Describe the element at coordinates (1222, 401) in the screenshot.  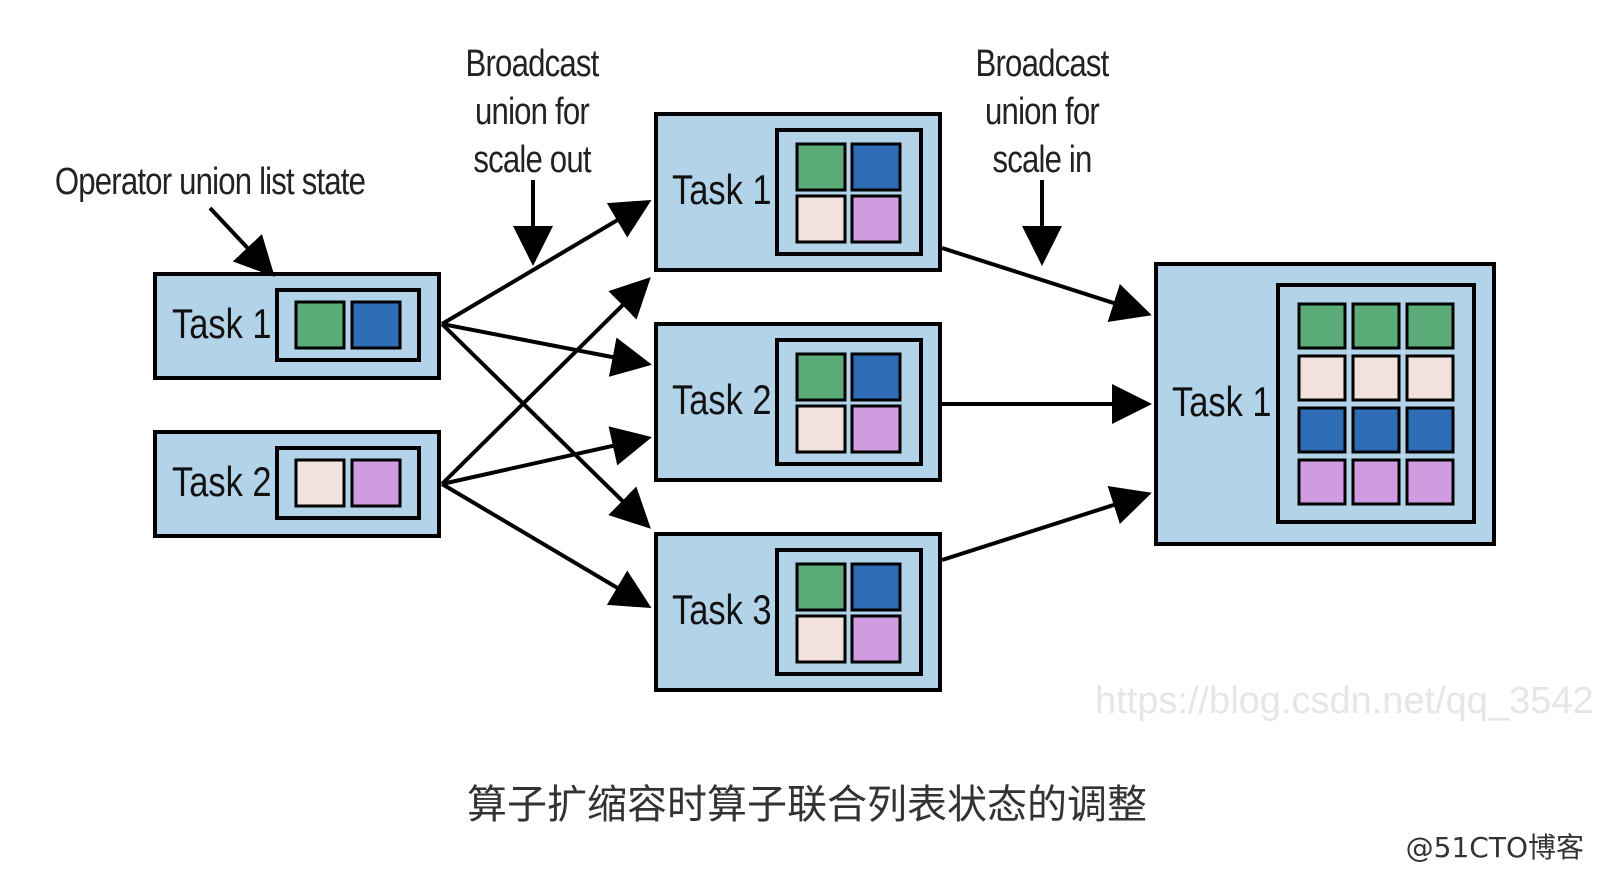
I see `right-task1-label: Task 1` at that location.